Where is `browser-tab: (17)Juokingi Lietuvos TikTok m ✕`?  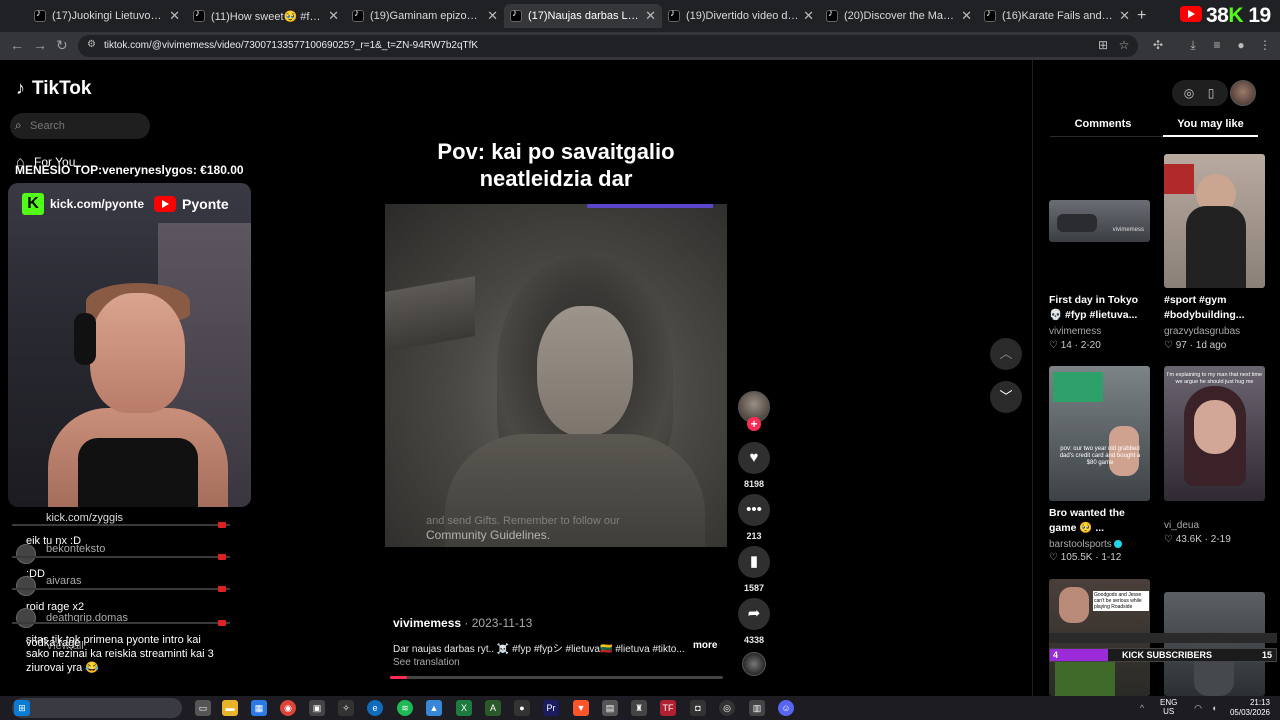
browser-tab: (17)Juokingi Lietuvos TikTok m ✕ is located at coordinates (107, 16).